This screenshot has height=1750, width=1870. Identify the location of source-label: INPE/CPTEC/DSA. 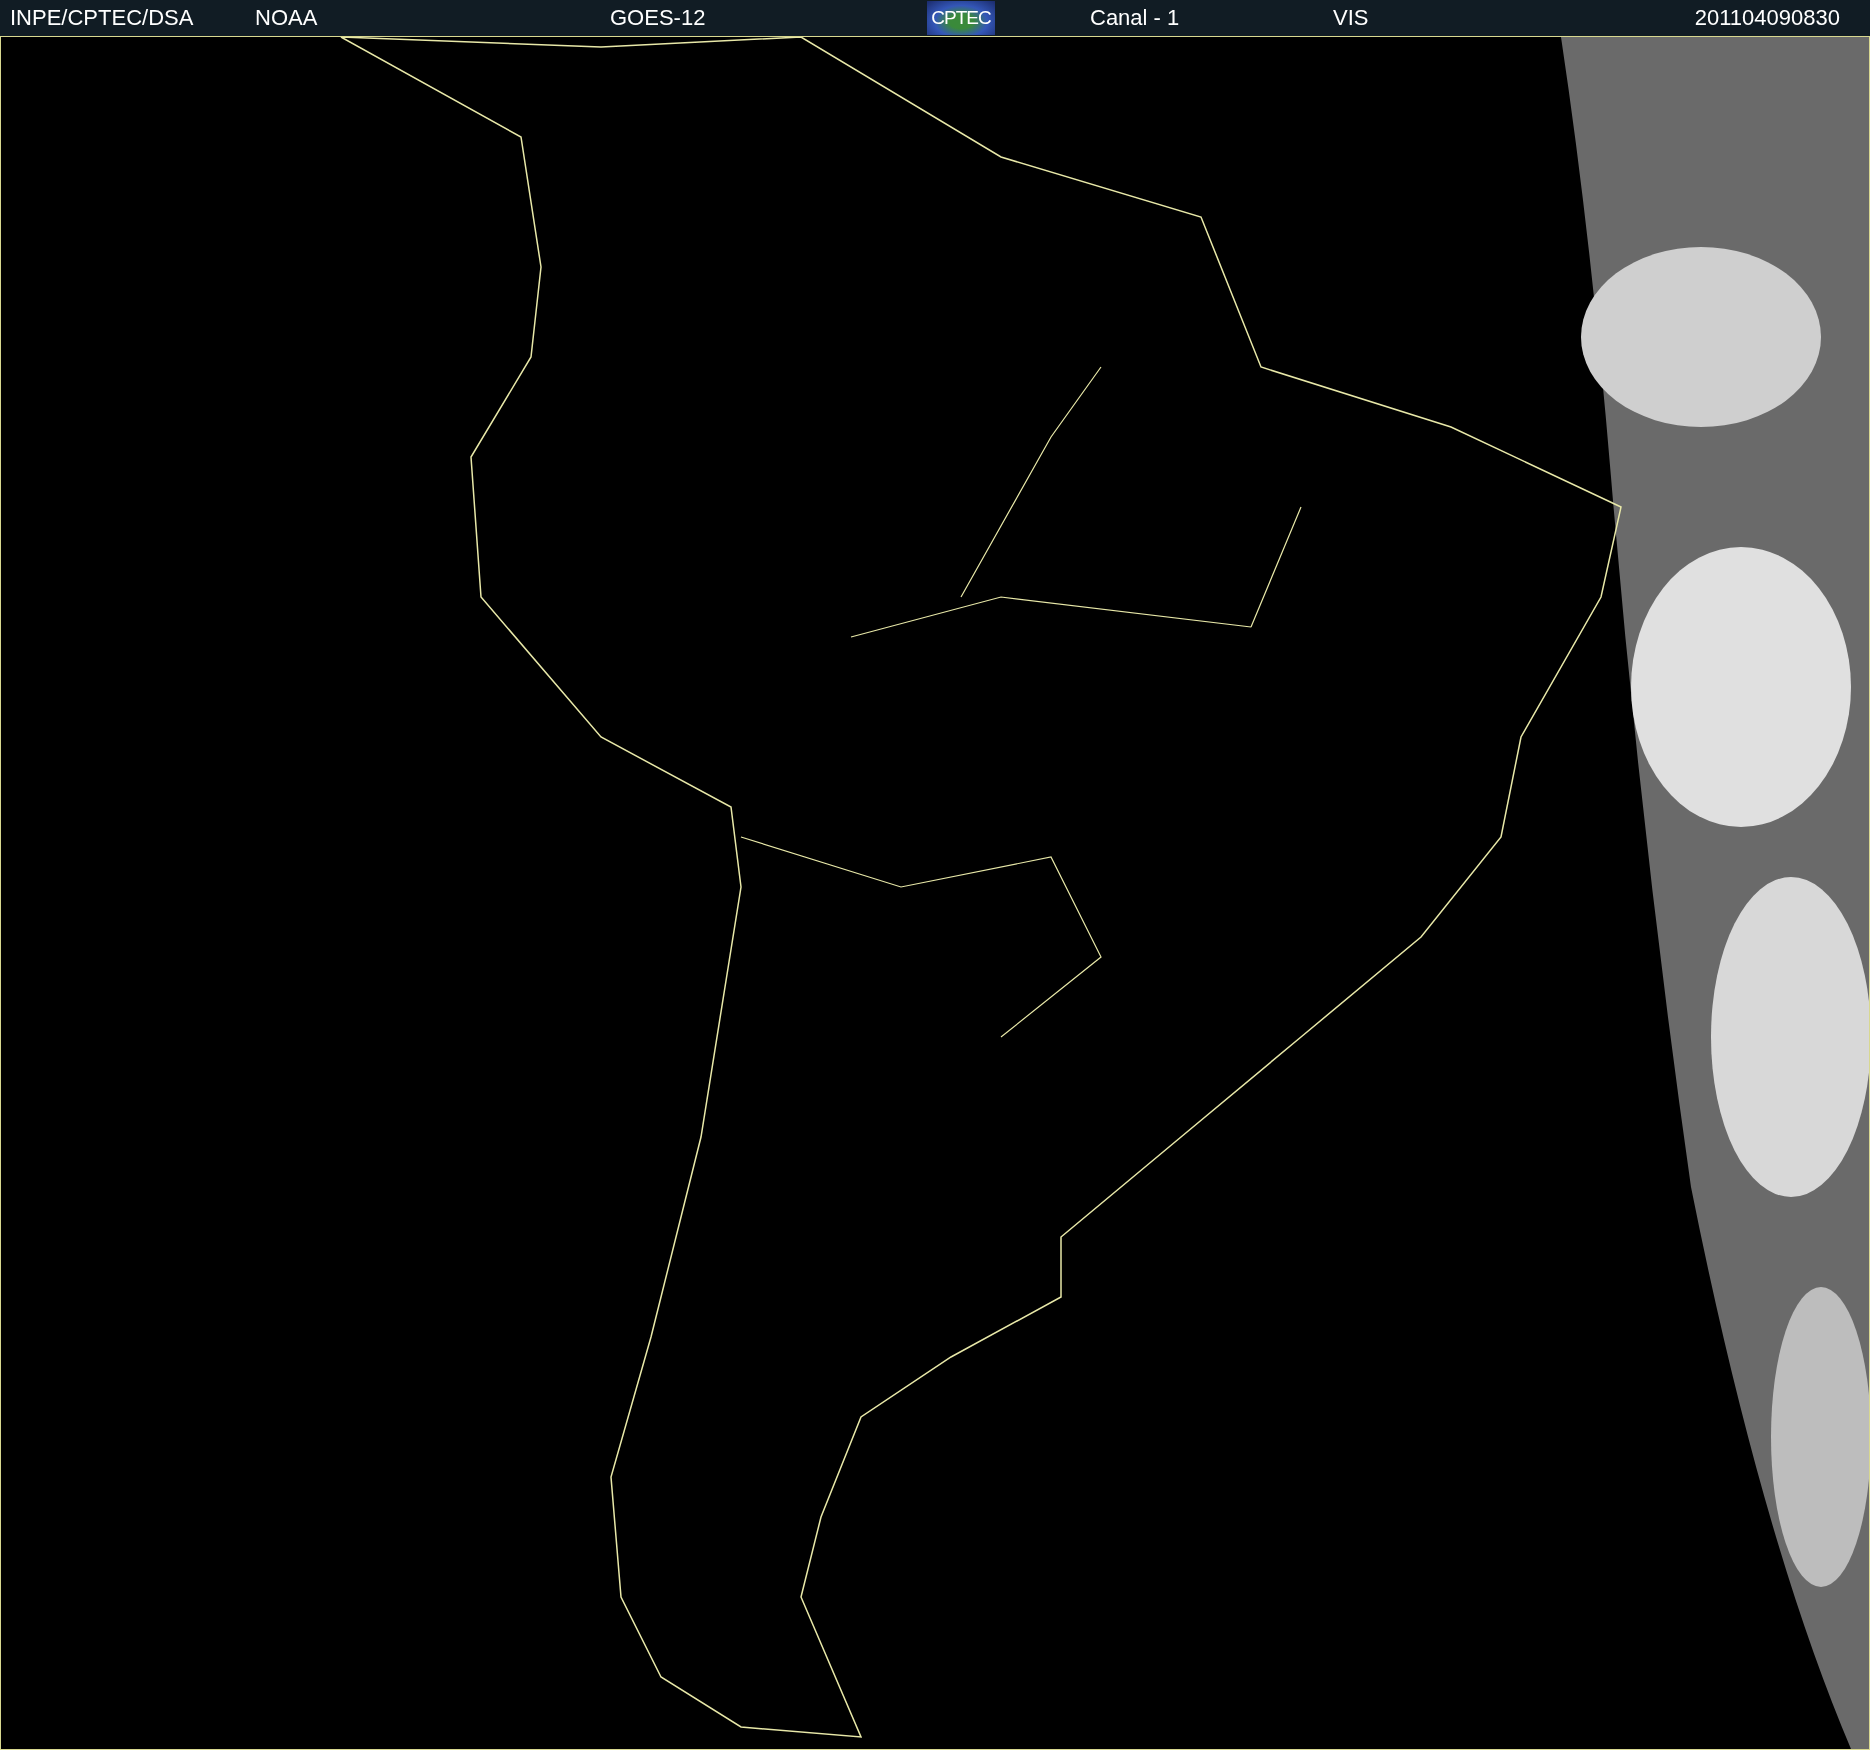
(102, 18).